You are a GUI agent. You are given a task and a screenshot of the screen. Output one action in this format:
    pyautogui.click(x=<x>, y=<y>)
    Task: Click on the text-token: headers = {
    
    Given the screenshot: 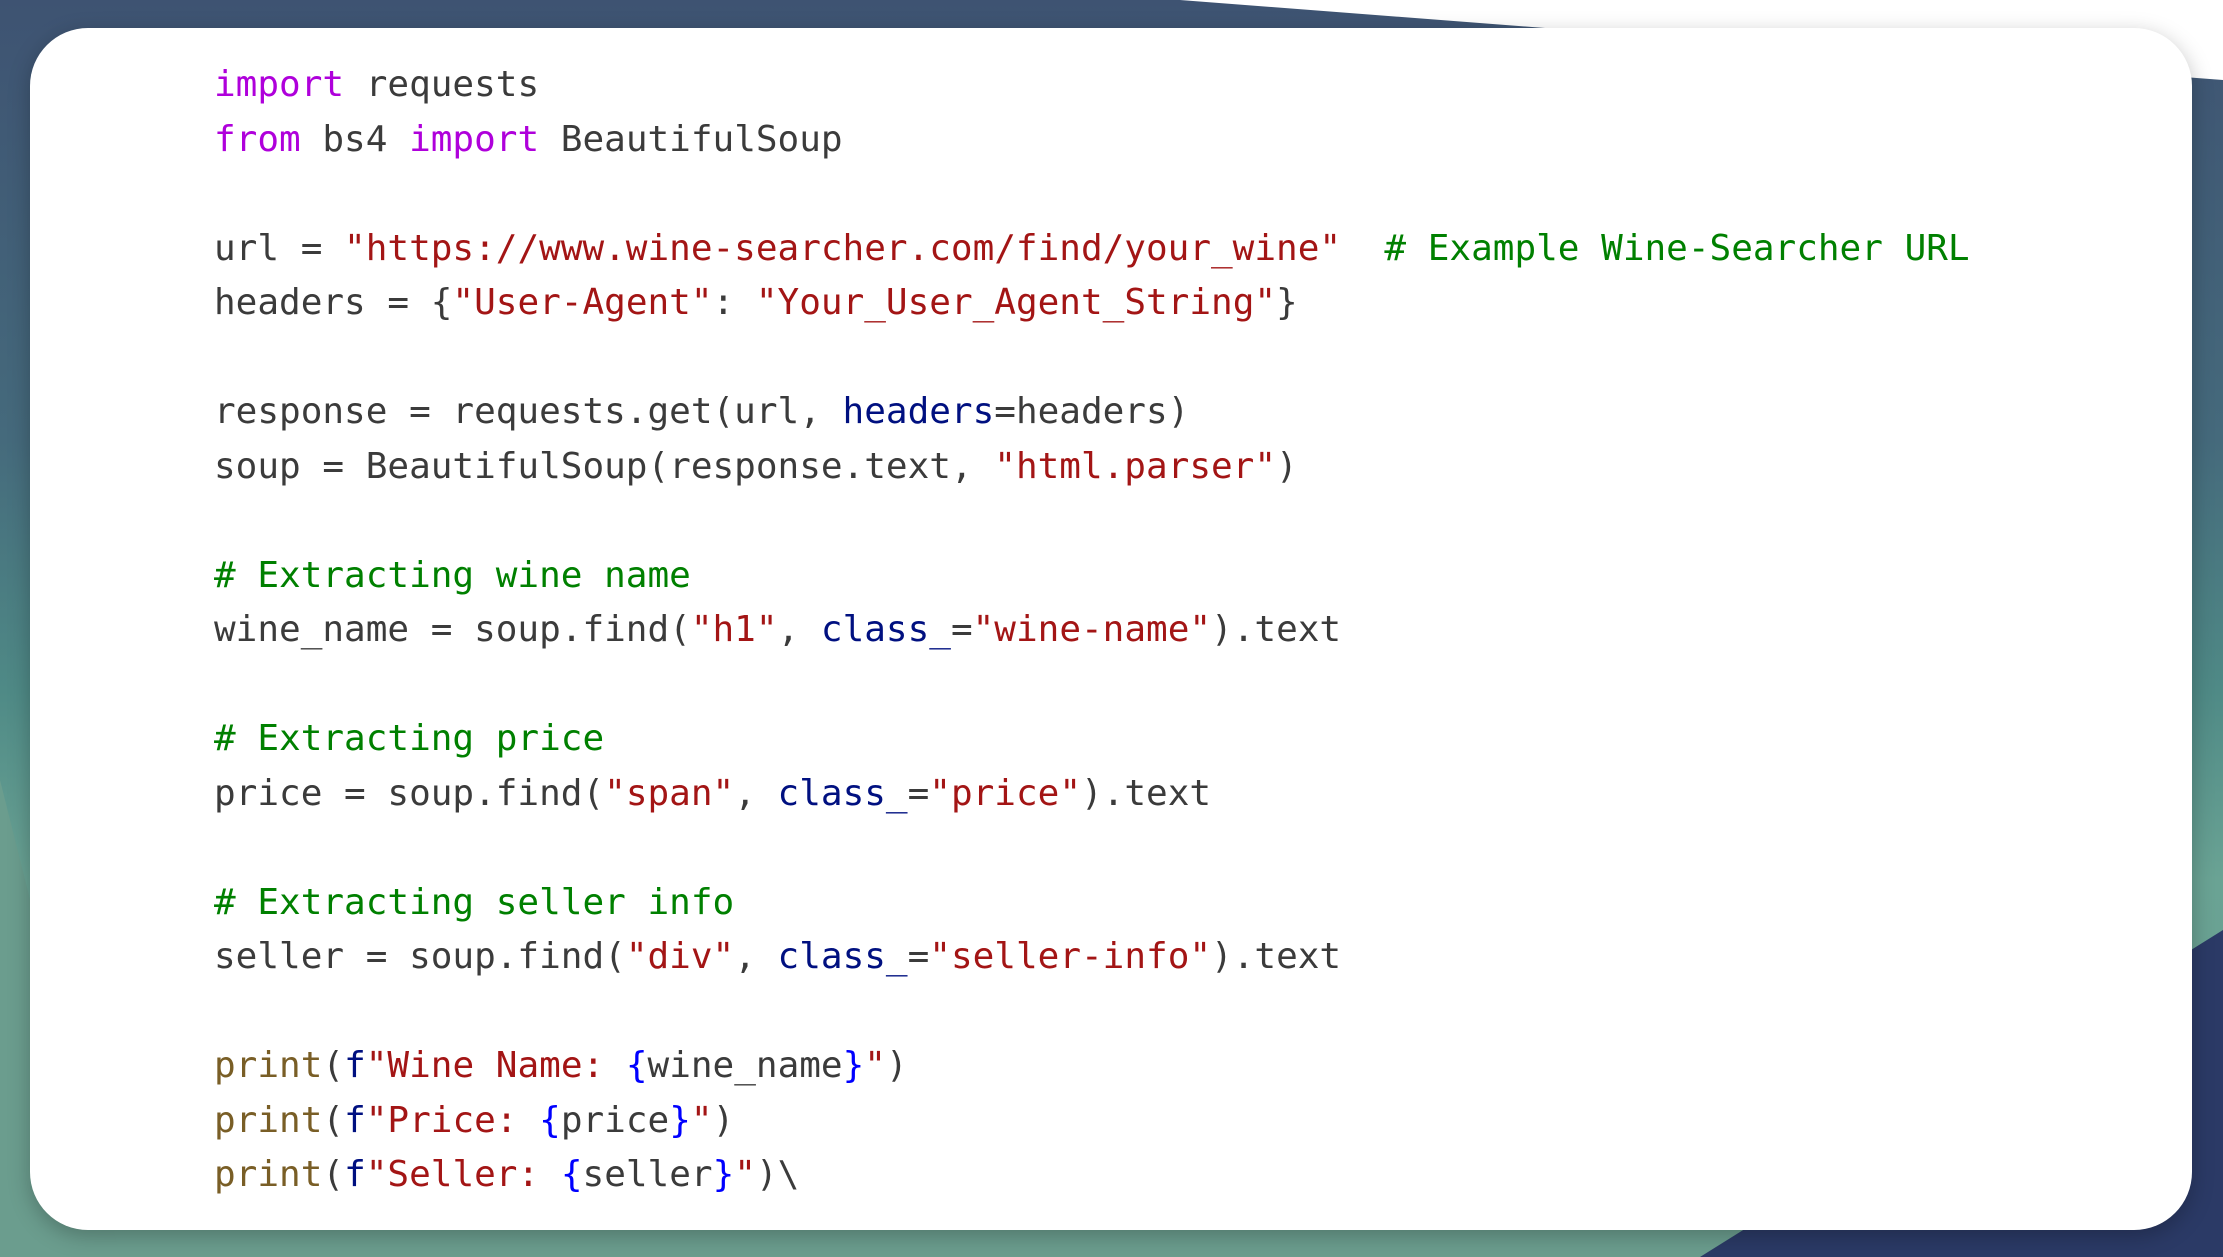 What is the action you would take?
    pyautogui.click(x=333, y=302)
    